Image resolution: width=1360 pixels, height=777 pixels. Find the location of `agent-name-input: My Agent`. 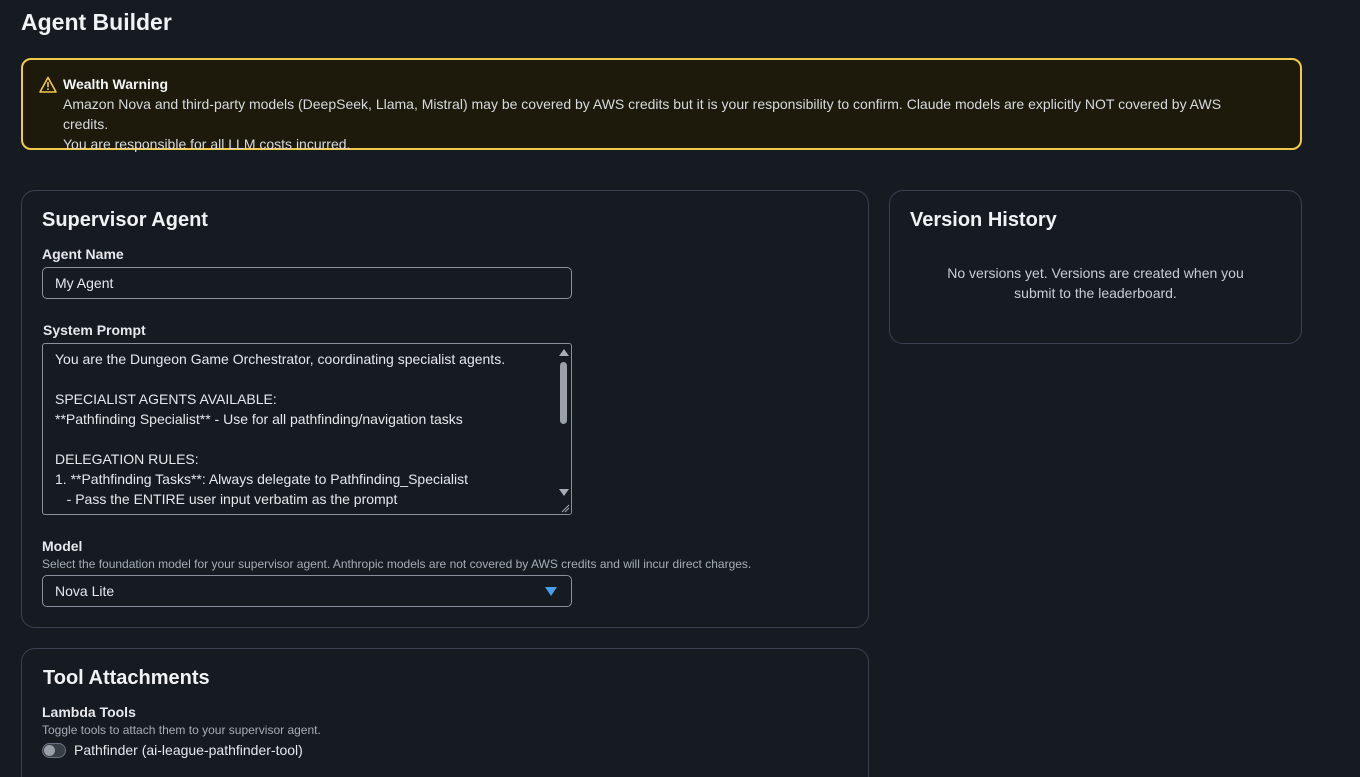

agent-name-input: My Agent is located at coordinates (307, 283).